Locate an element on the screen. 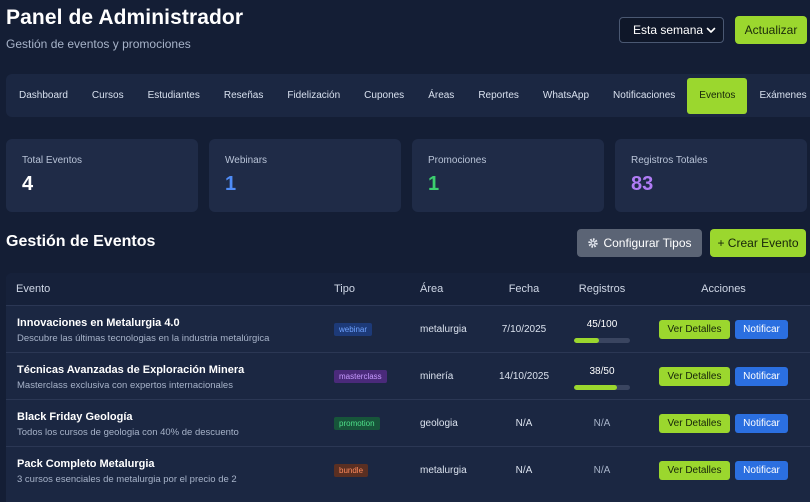 This screenshot has height=502, width=810. event-name: Técnicas Avanzadas de Exploración Minera is located at coordinates (131, 370).